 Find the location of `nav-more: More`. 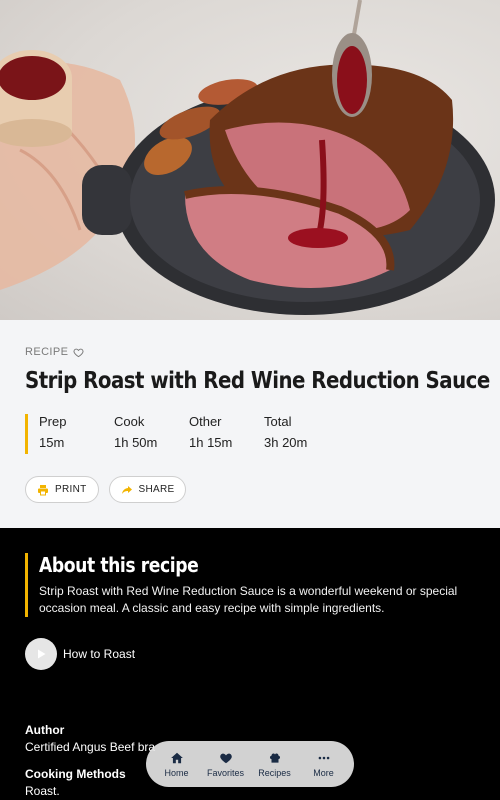

nav-more: More is located at coordinates (324, 764).